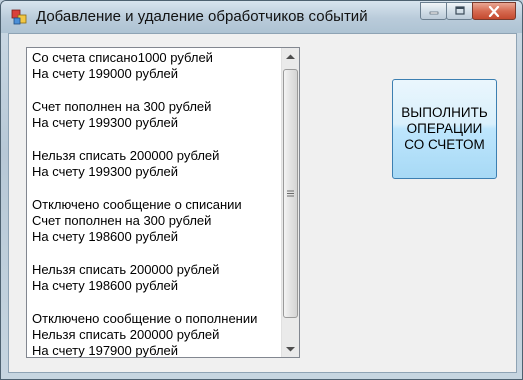  I want to click on maximize-button, so click(459, 11).